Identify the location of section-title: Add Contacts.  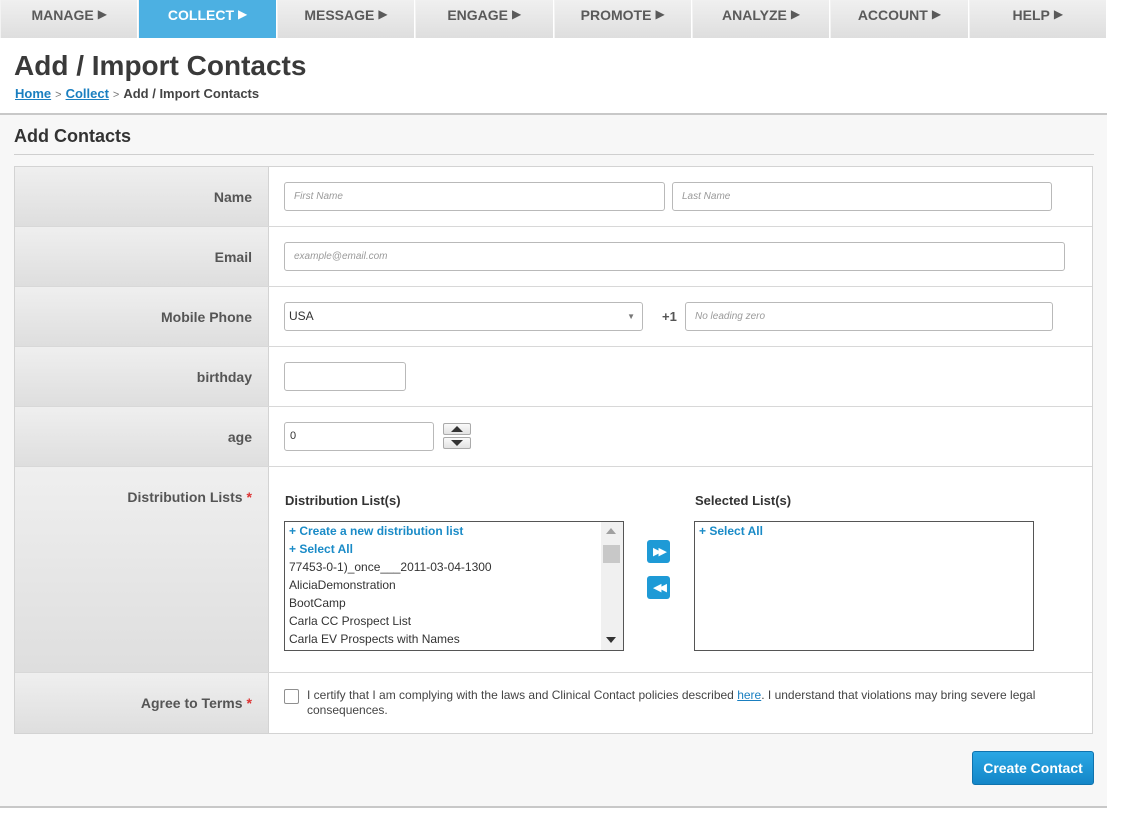
(72, 136).